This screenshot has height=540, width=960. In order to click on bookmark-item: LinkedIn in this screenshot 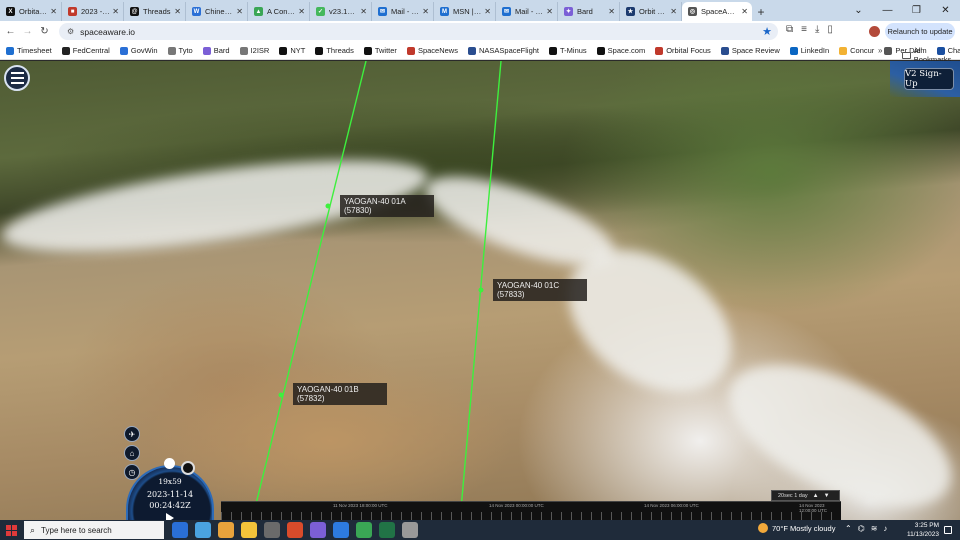, I will do `click(809, 50)`.